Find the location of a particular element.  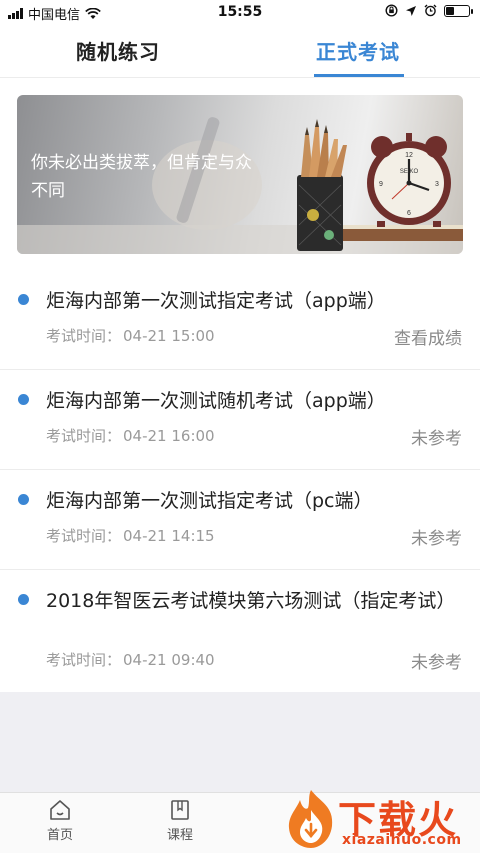

active-tab-indicator is located at coordinates (359, 75).